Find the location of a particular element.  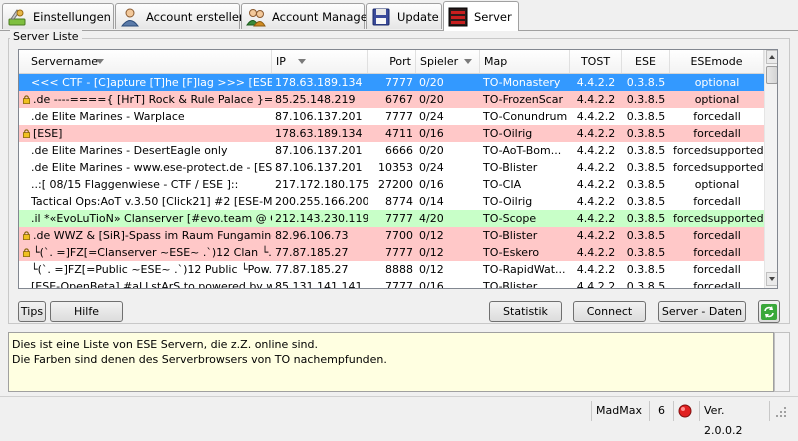

column-label: Spieler is located at coordinates (439, 61).